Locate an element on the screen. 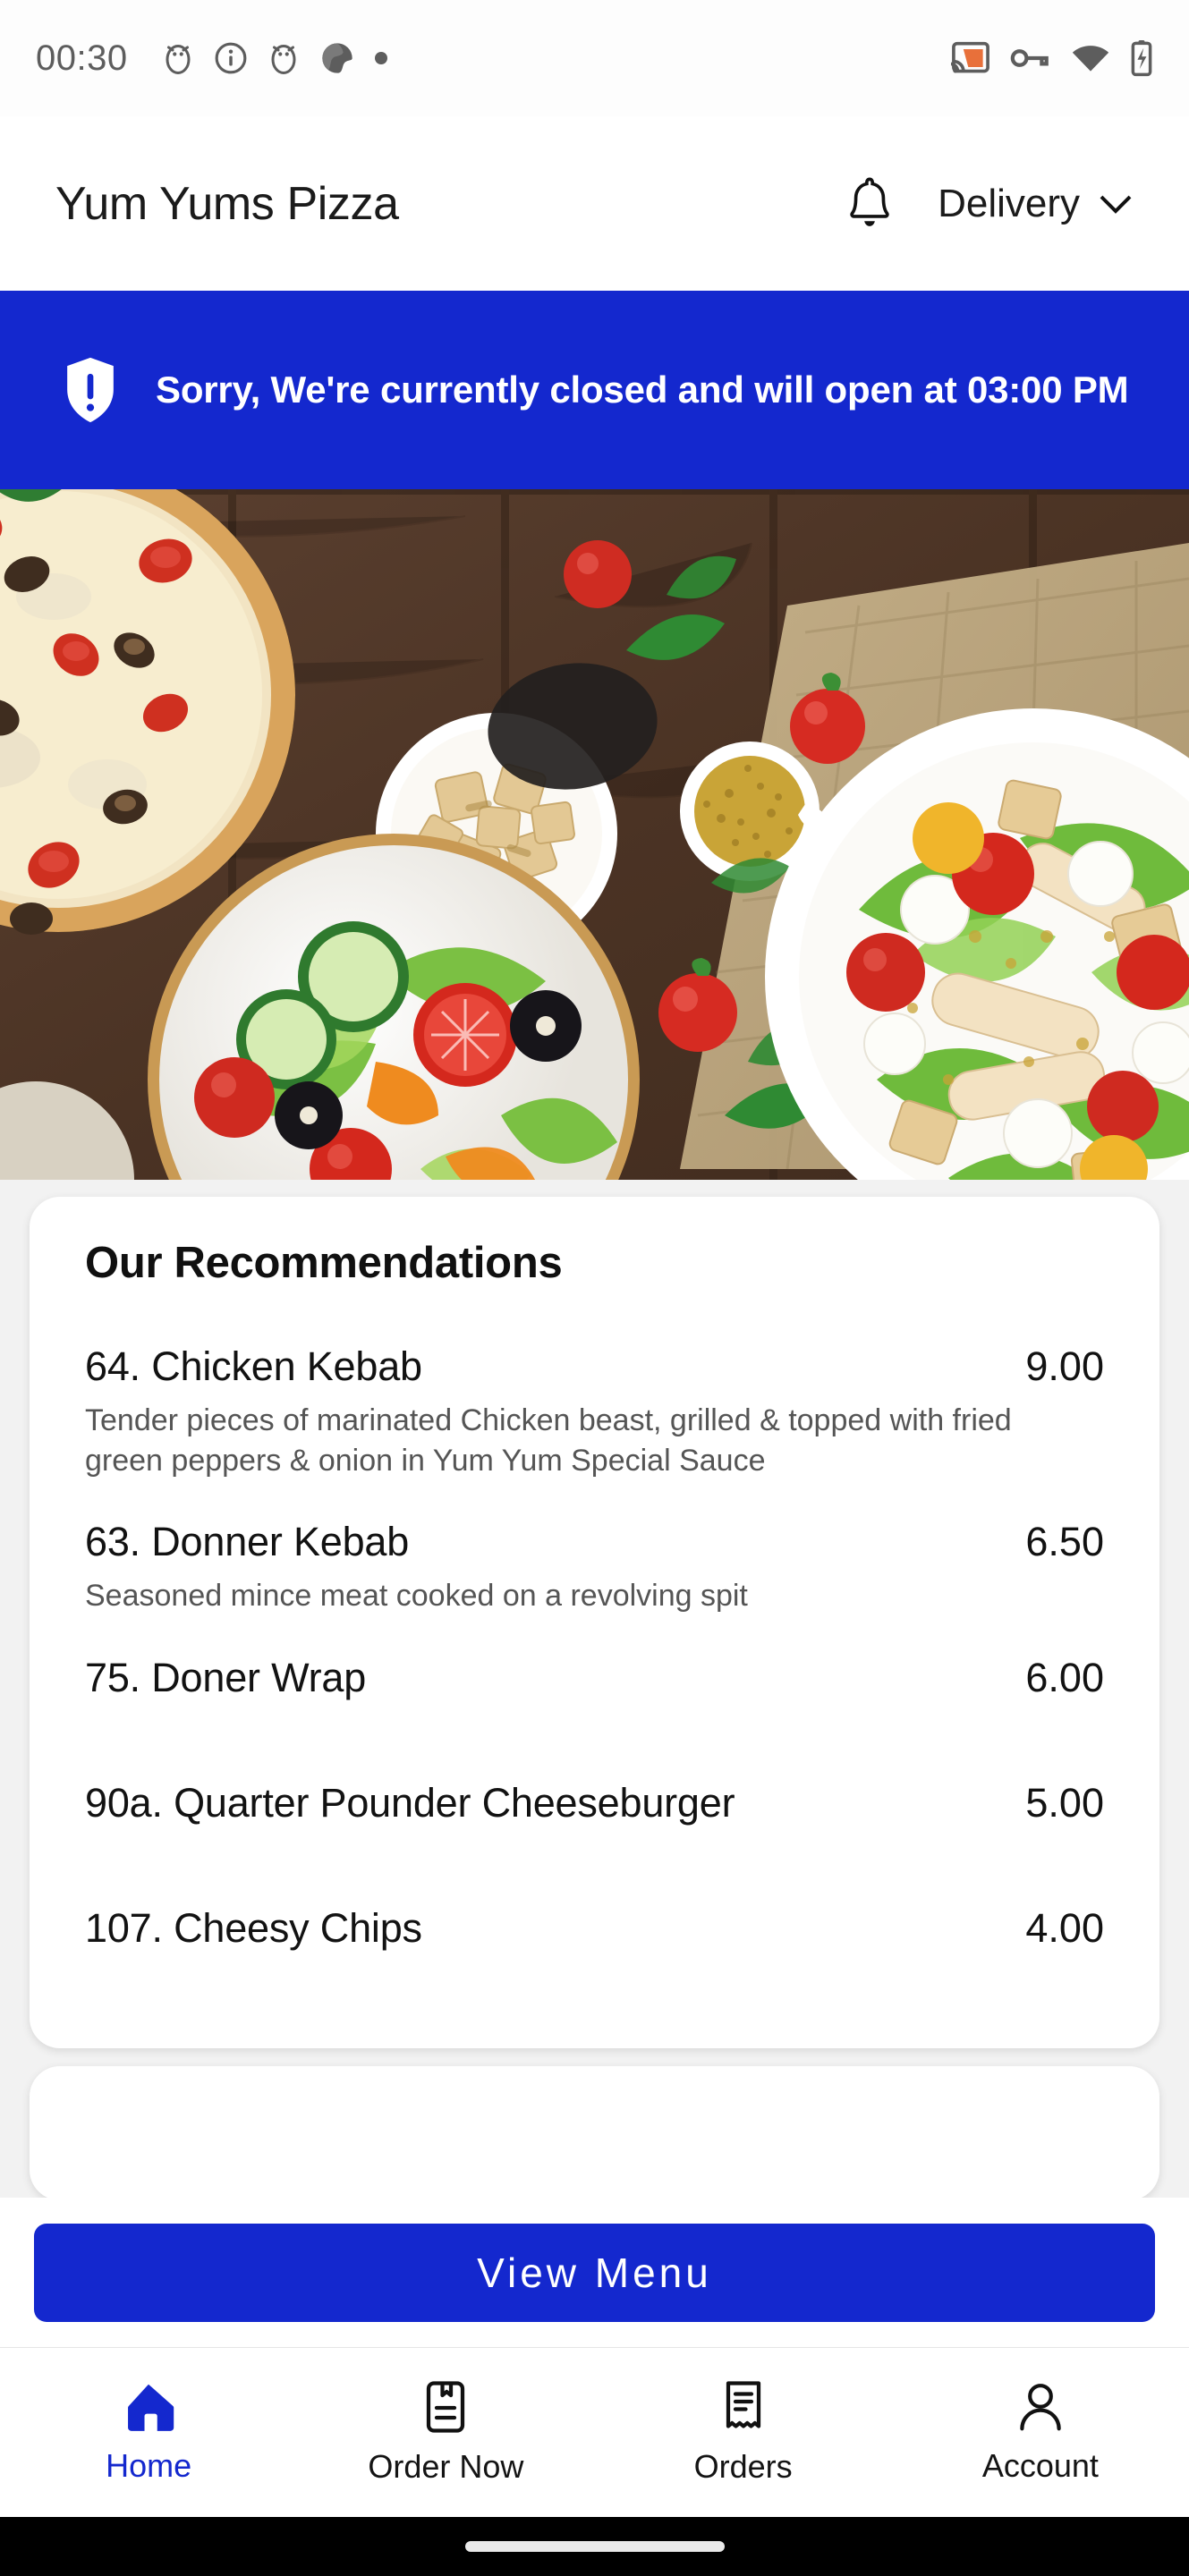 Image resolution: width=1189 pixels, height=2576 pixels. menu-item-name: 90a. Quarter Pounder Cheeseburger is located at coordinates (410, 1802).